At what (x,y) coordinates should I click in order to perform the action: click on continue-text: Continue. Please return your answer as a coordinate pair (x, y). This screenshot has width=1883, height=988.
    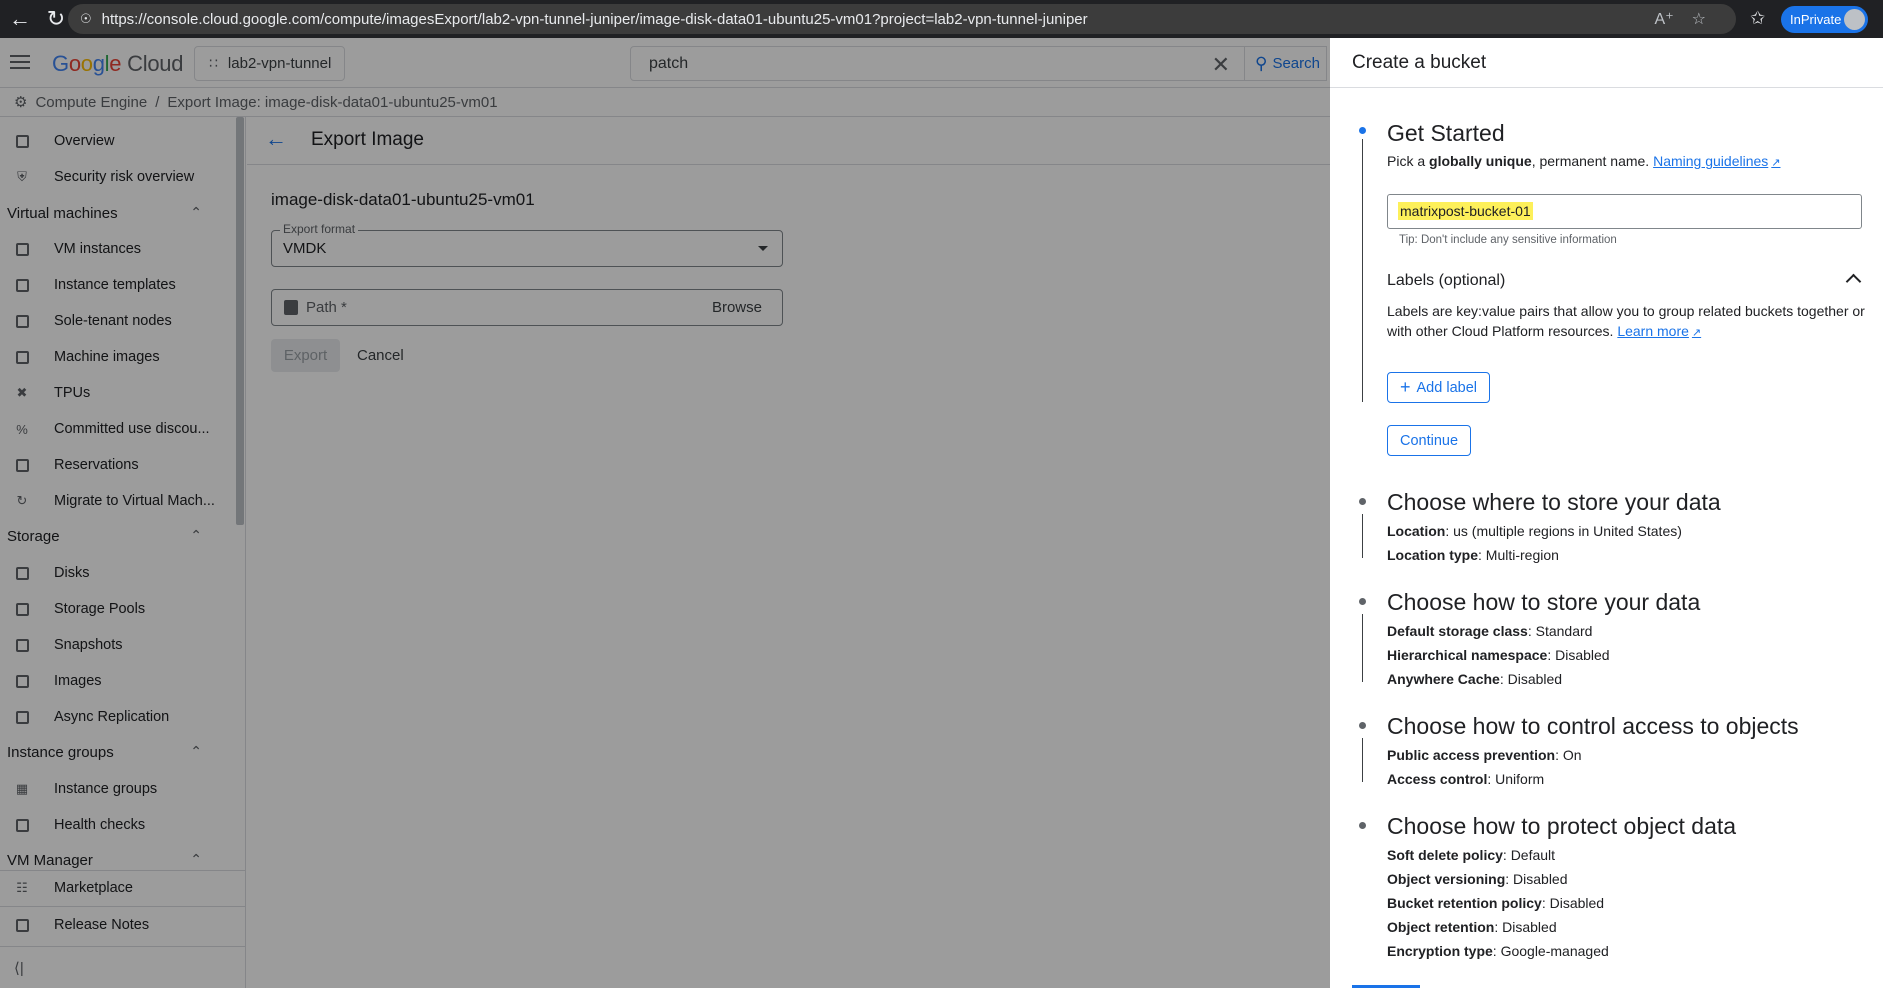
    Looking at the image, I should click on (1429, 440).